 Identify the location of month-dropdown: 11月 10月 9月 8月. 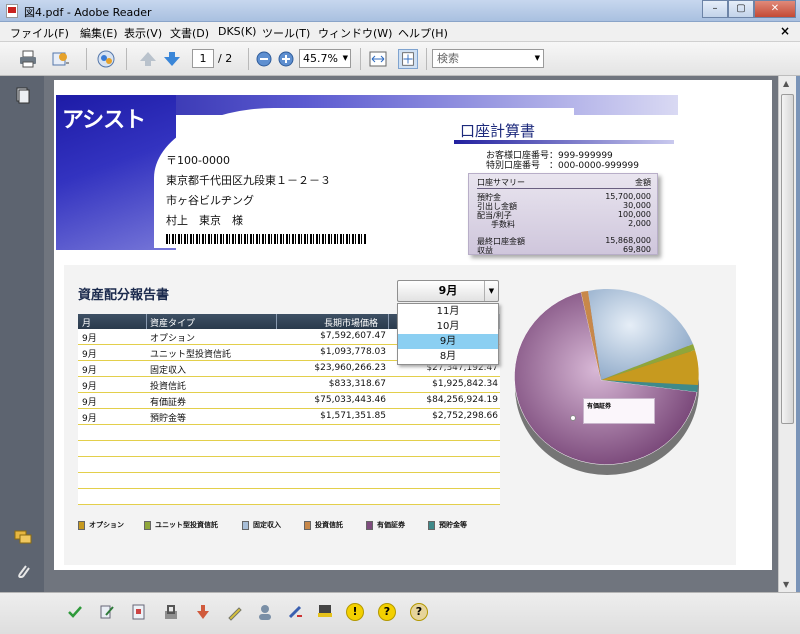
(448, 334).